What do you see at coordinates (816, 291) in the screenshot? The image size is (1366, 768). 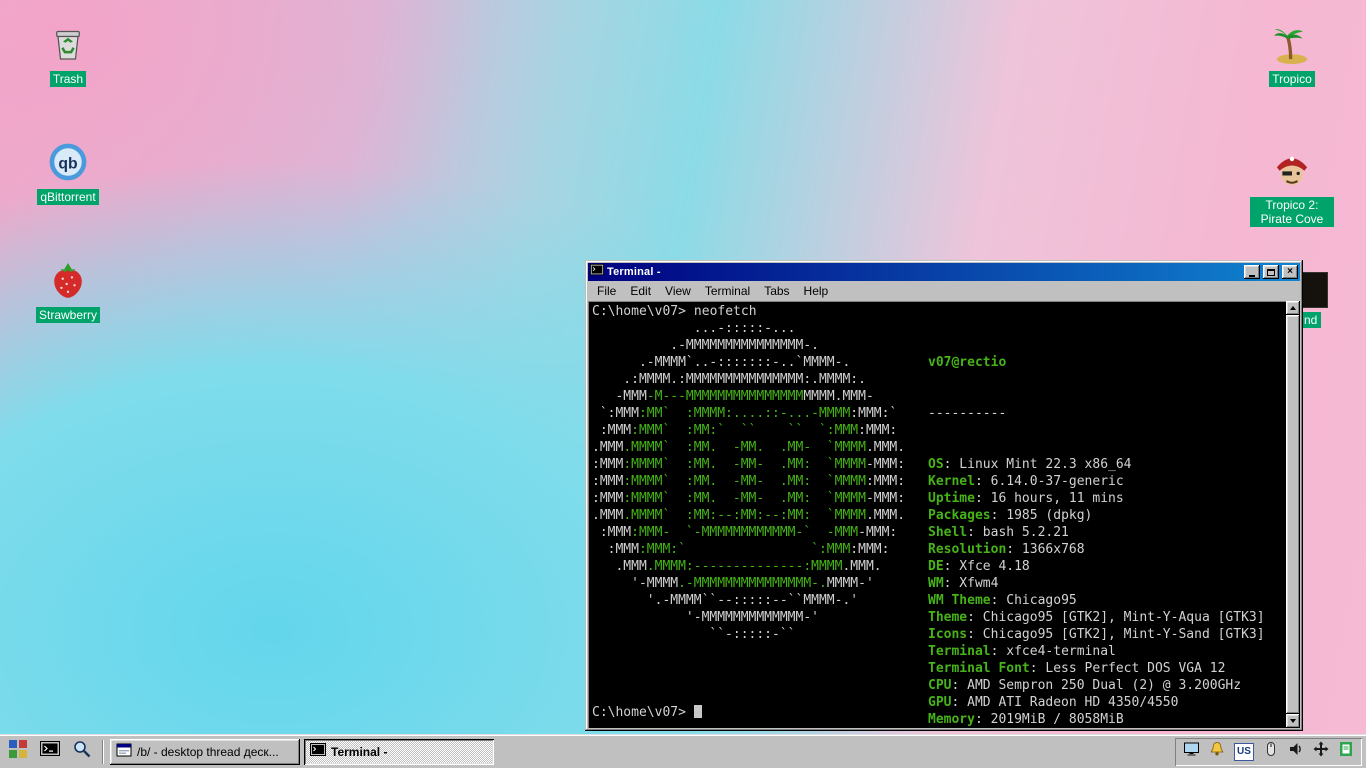 I see `menu-help: Help` at bounding box center [816, 291].